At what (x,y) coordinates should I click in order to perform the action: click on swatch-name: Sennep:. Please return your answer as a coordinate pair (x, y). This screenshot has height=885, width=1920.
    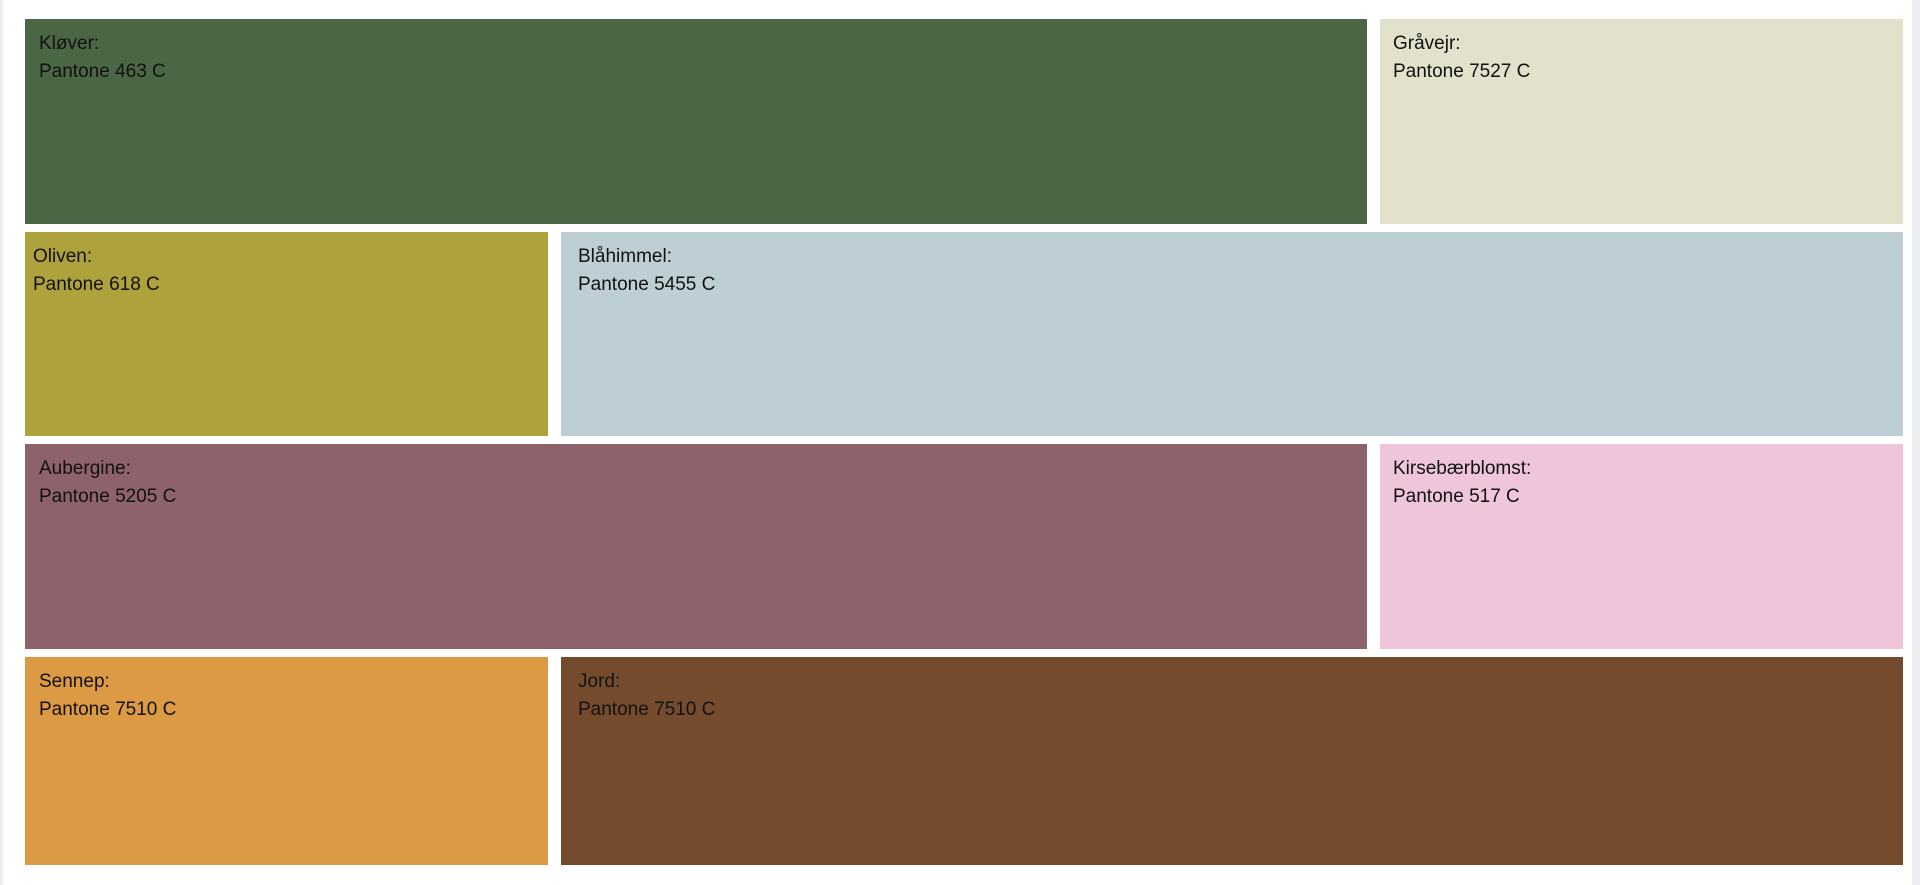
    Looking at the image, I should click on (74, 681).